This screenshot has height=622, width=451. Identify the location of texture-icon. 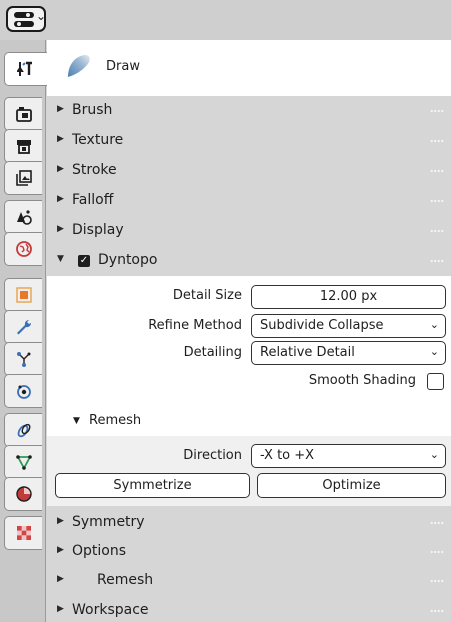
(23, 533).